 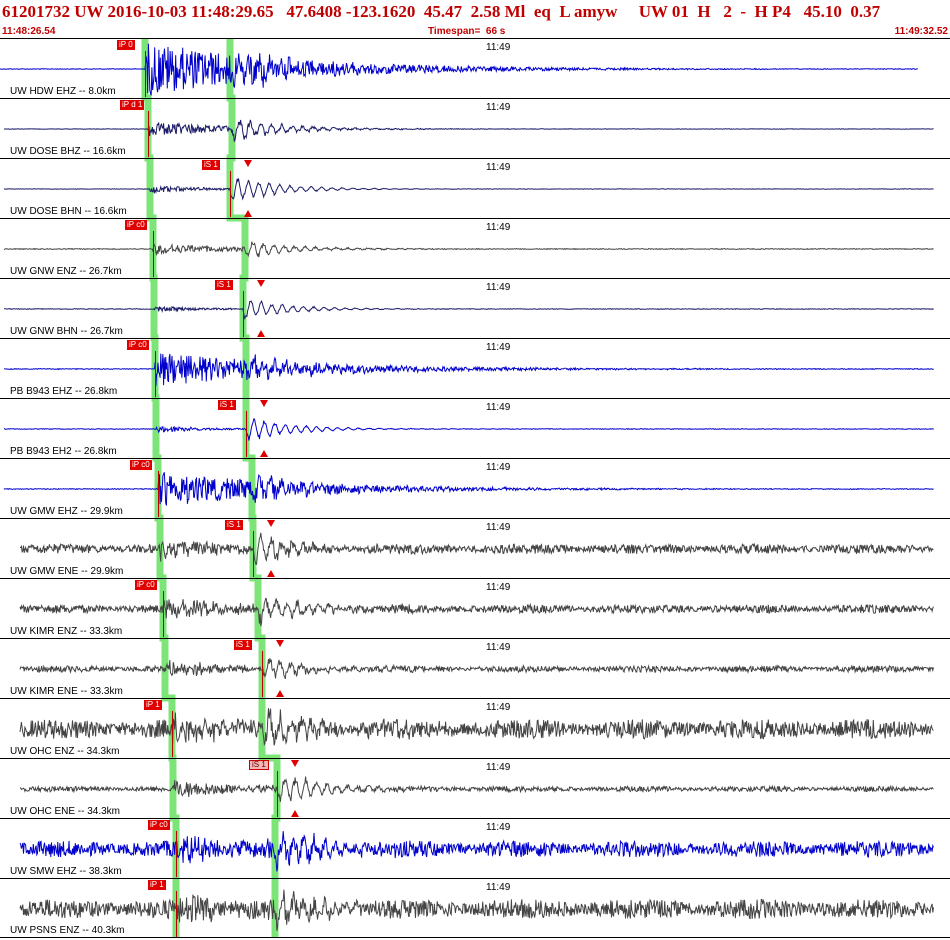 I want to click on waveform-panel: 11:49 UW DOSE BHN -- 16.6km iS 1, so click(x=475, y=188).